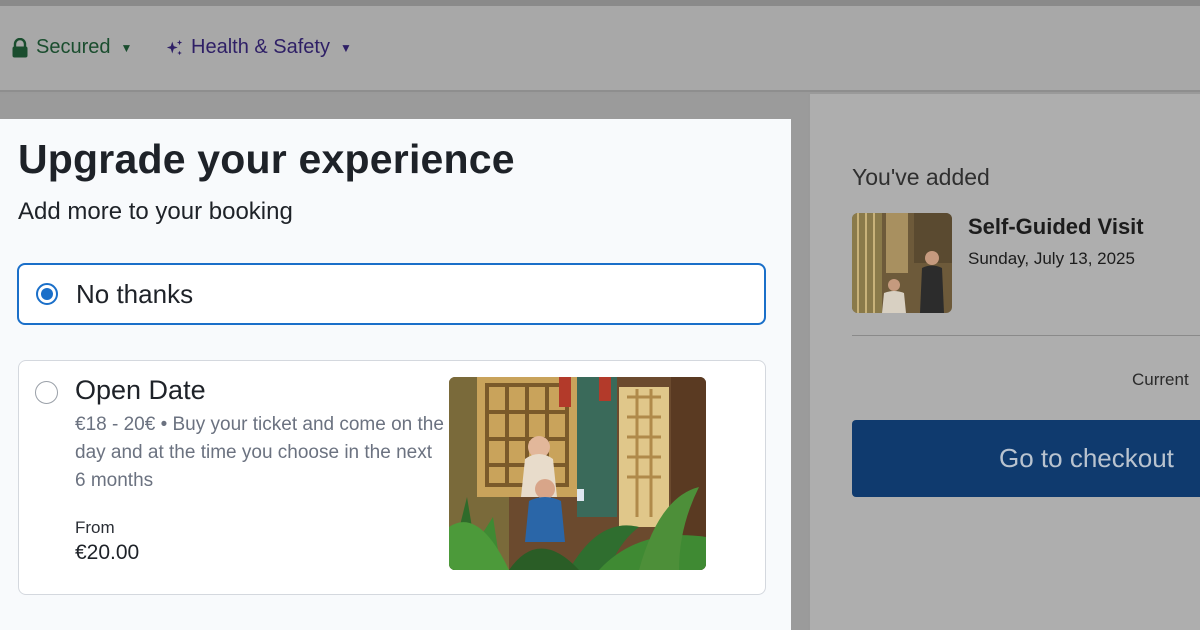  Describe the element at coordinates (47, 294) in the screenshot. I see `radio-selected` at that location.